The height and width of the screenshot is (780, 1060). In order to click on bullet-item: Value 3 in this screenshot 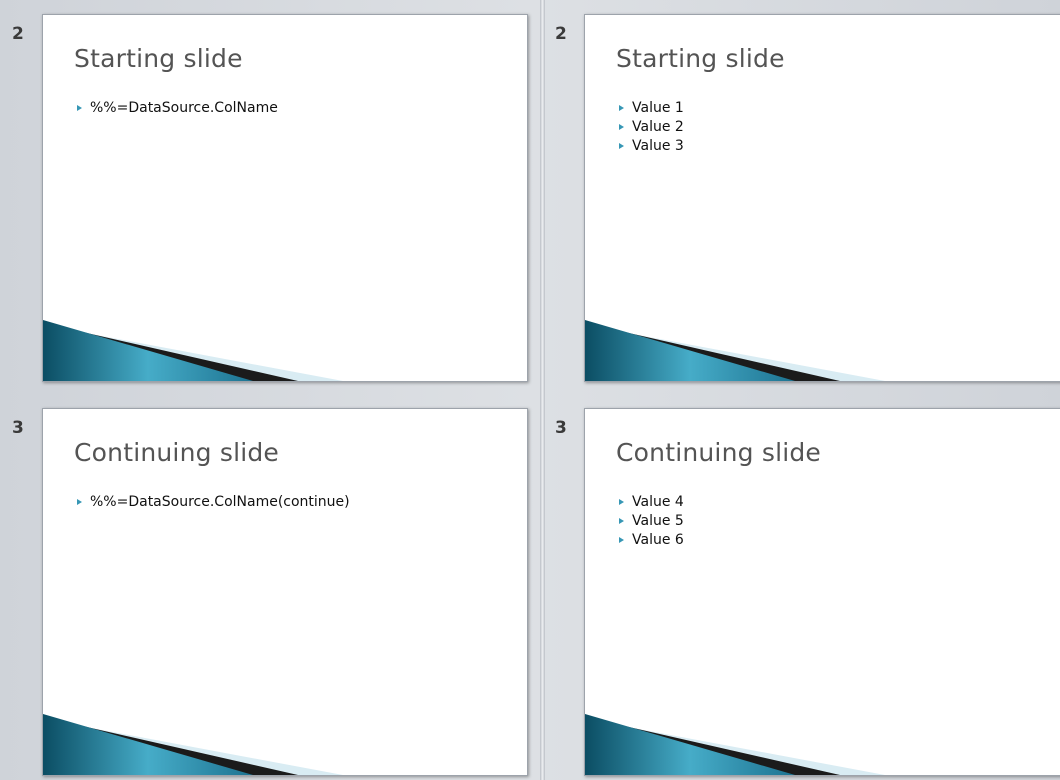, I will do `click(651, 146)`.